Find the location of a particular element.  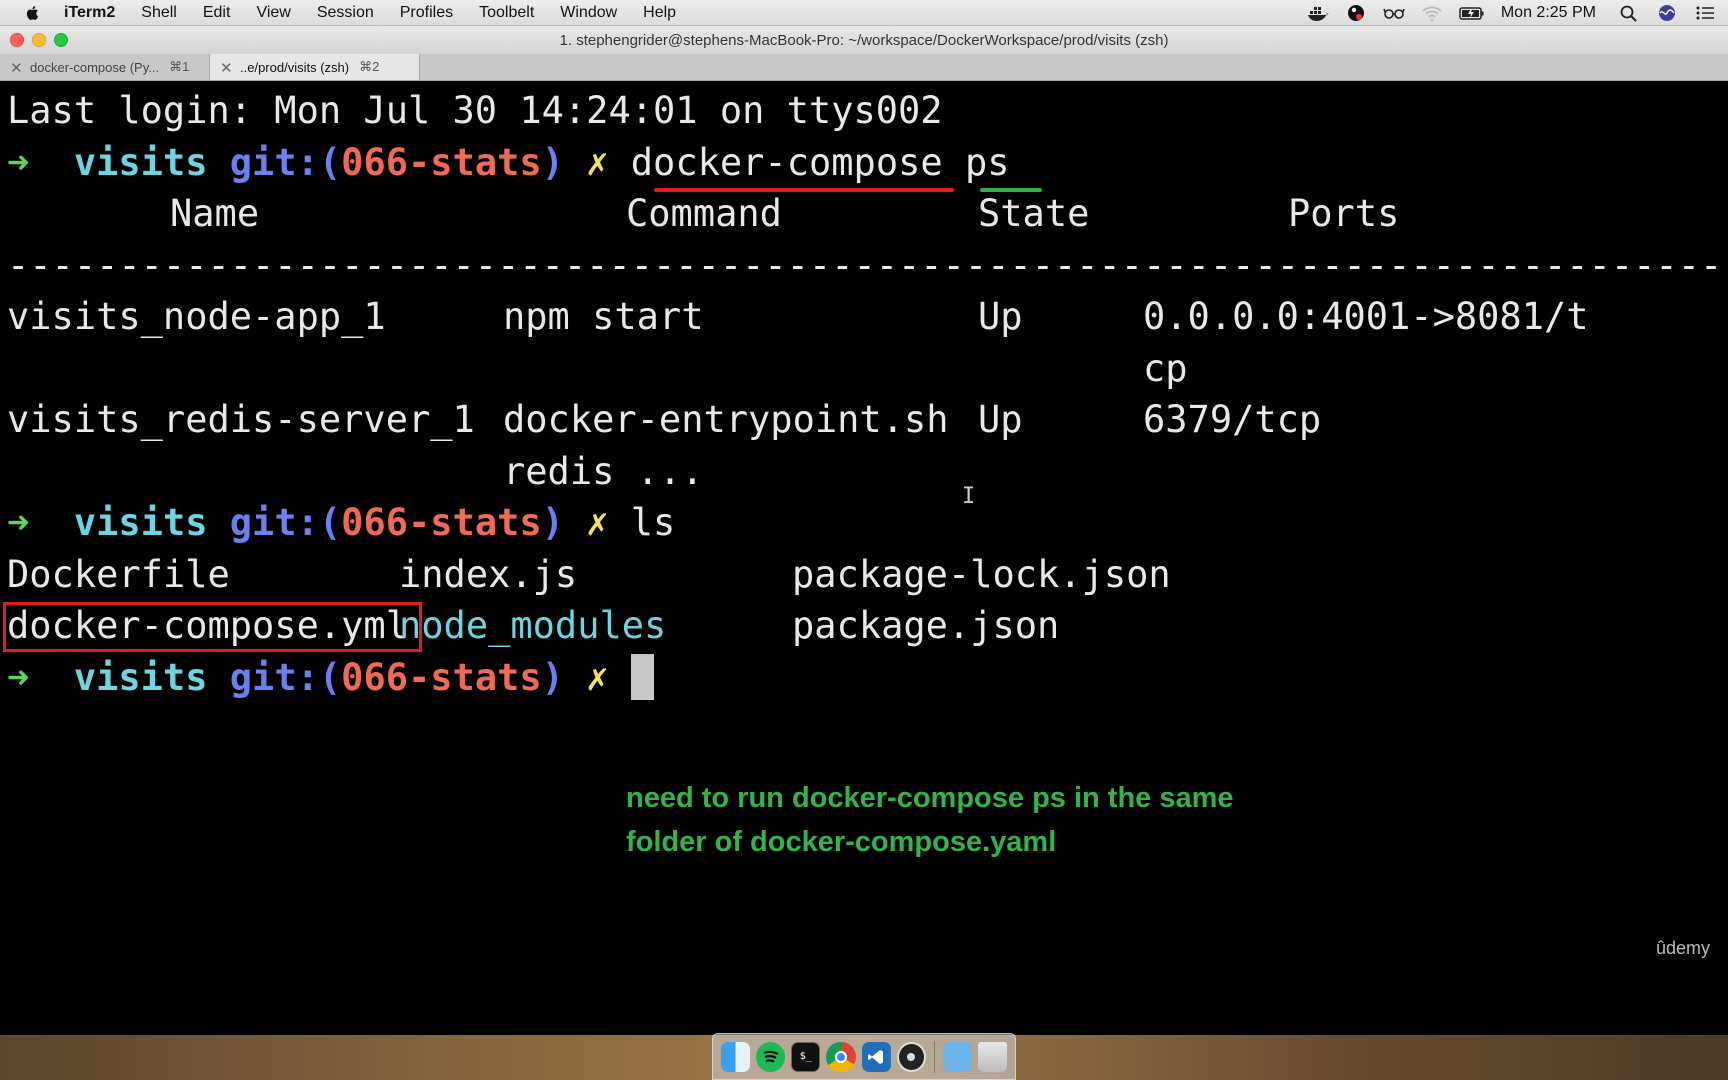

ls-file-dockerfile: Dockerfile is located at coordinates (118, 574).